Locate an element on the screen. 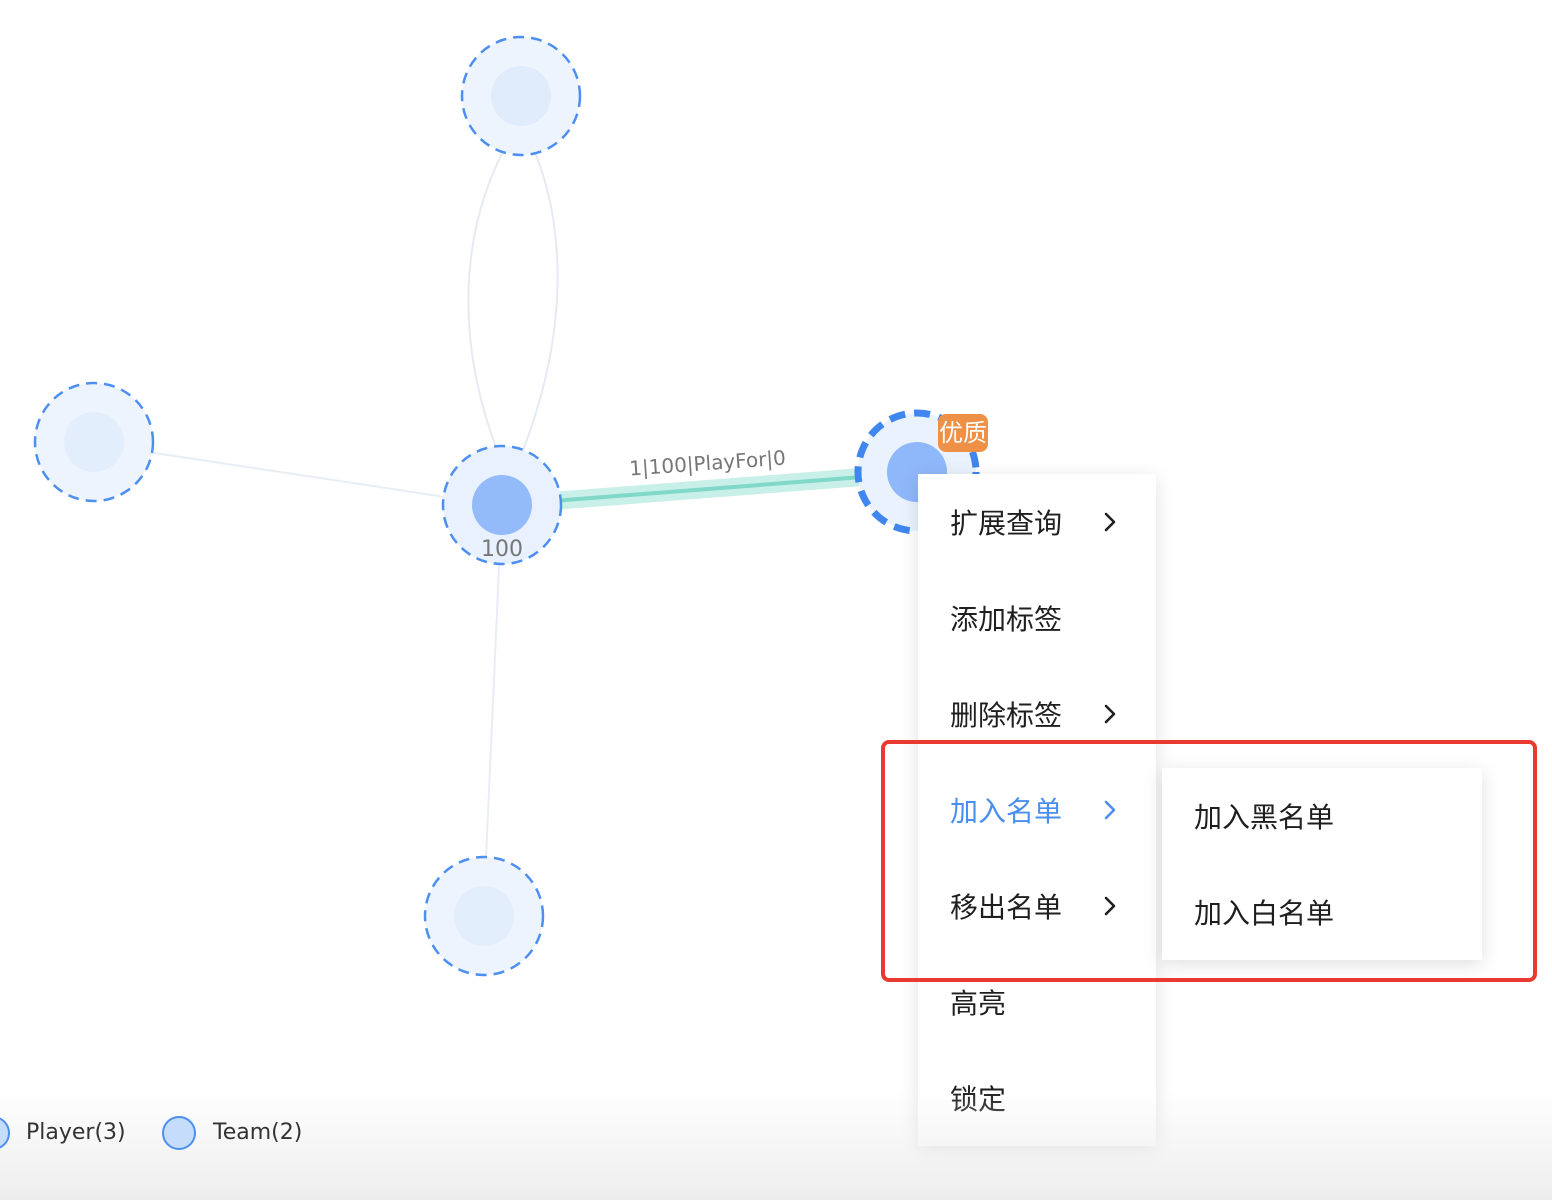 The image size is (1552, 1200). menu-item-remove-from-list: 移出名单 is located at coordinates (1037, 906).